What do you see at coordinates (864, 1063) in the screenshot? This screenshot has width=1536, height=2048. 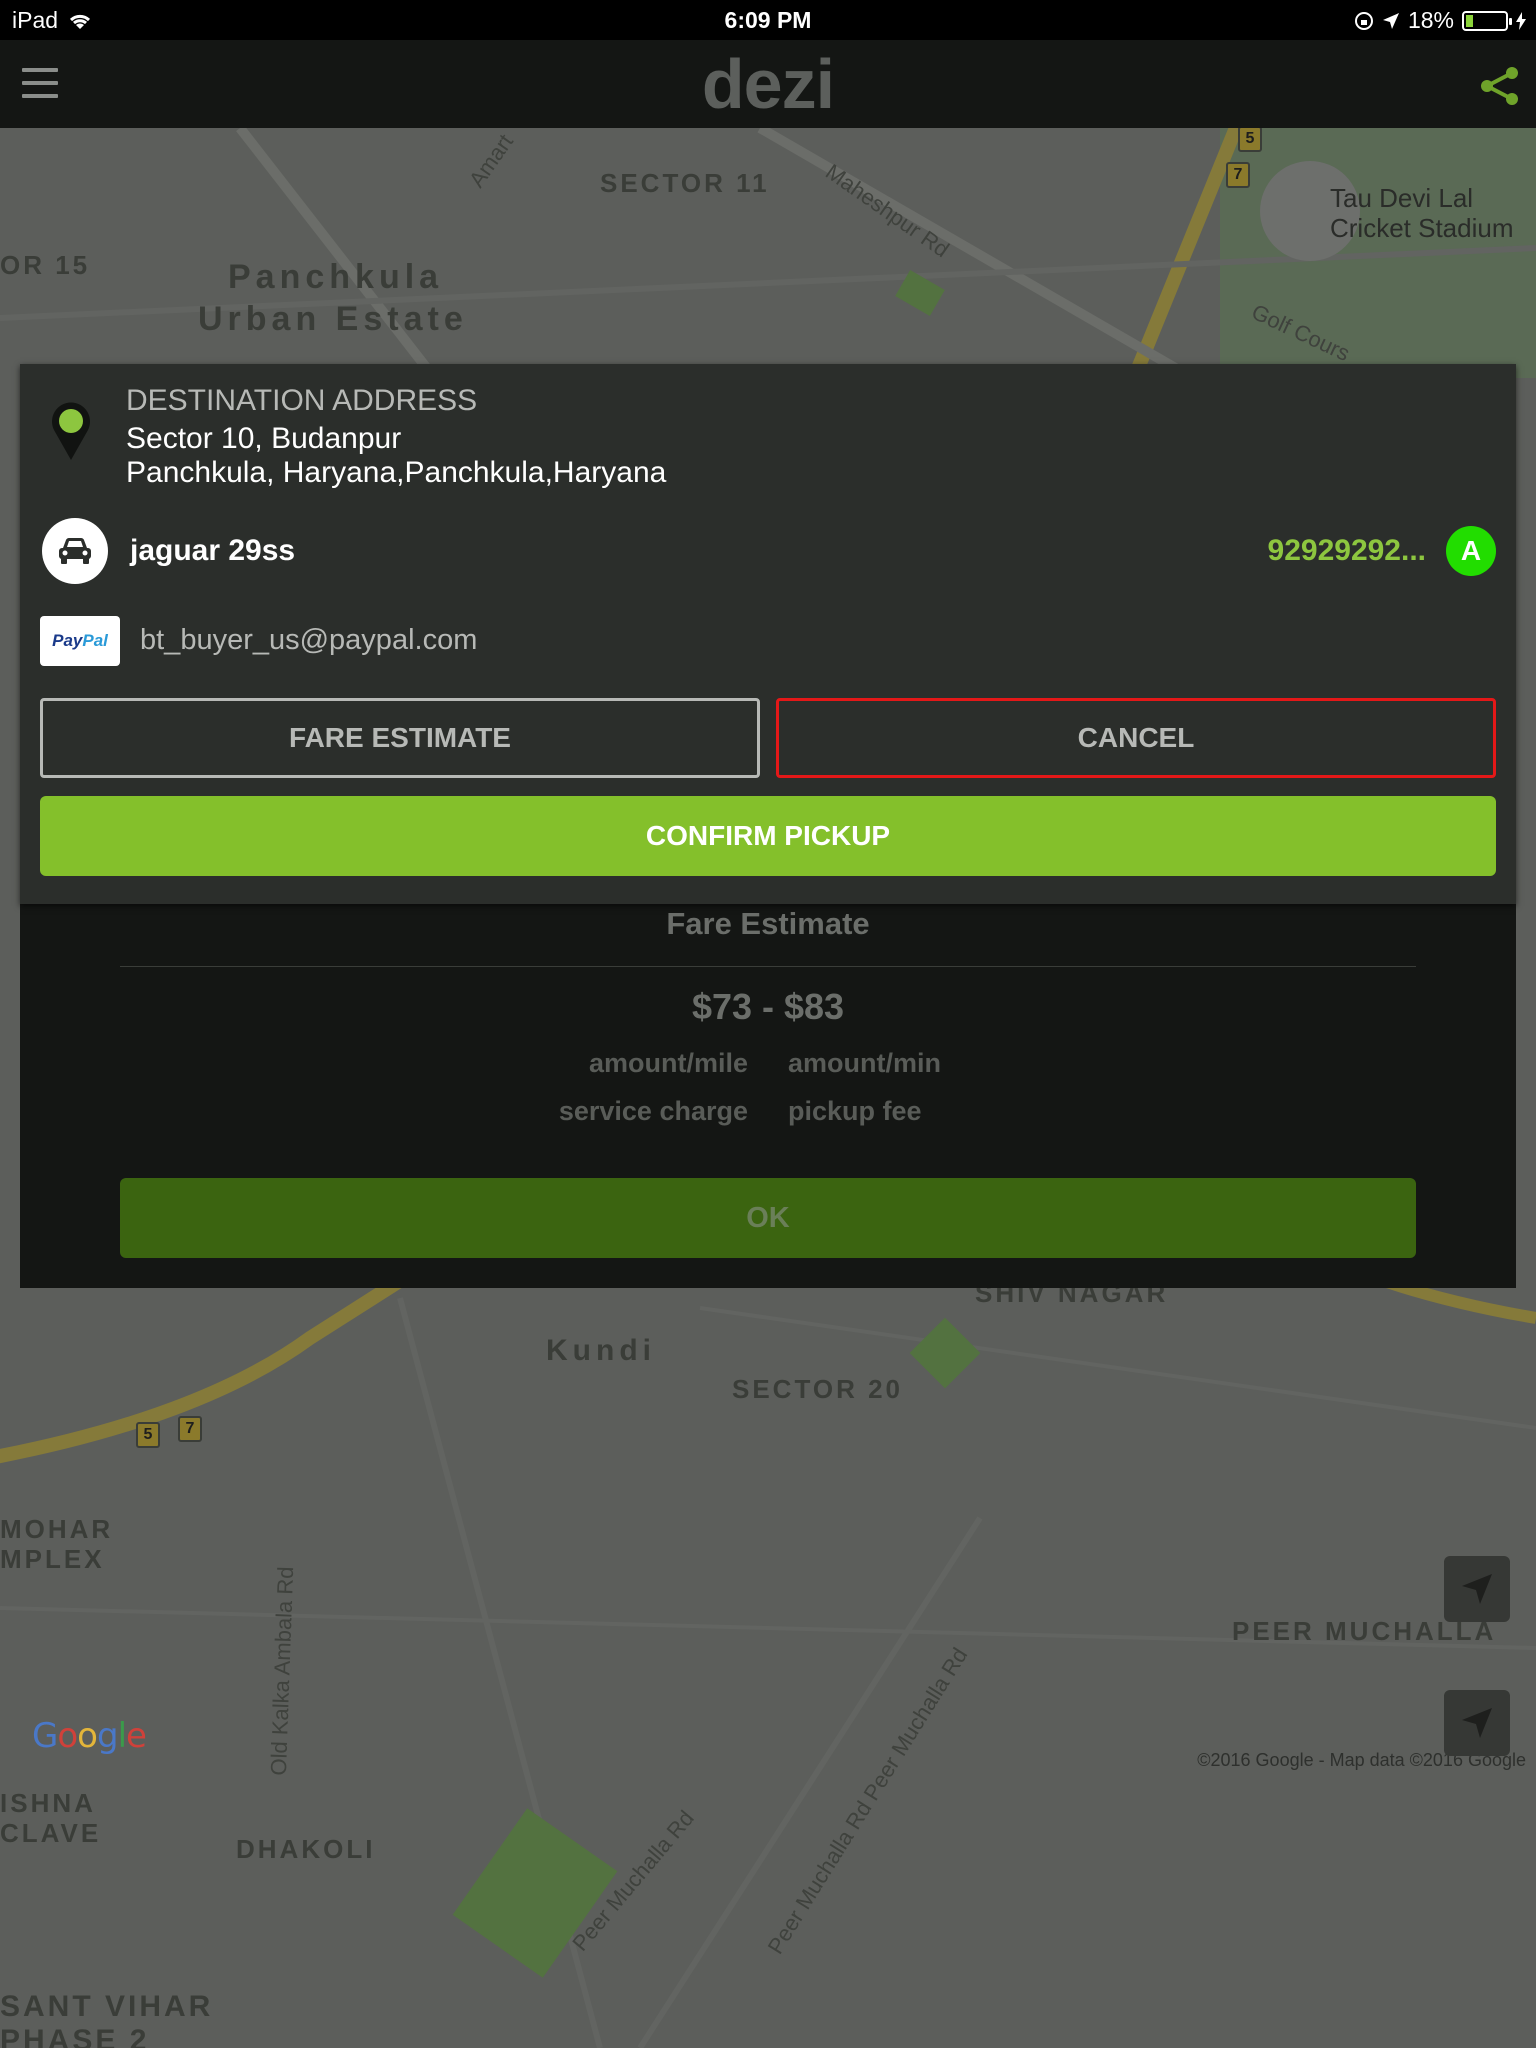 I see `fare-label: amount/min` at bounding box center [864, 1063].